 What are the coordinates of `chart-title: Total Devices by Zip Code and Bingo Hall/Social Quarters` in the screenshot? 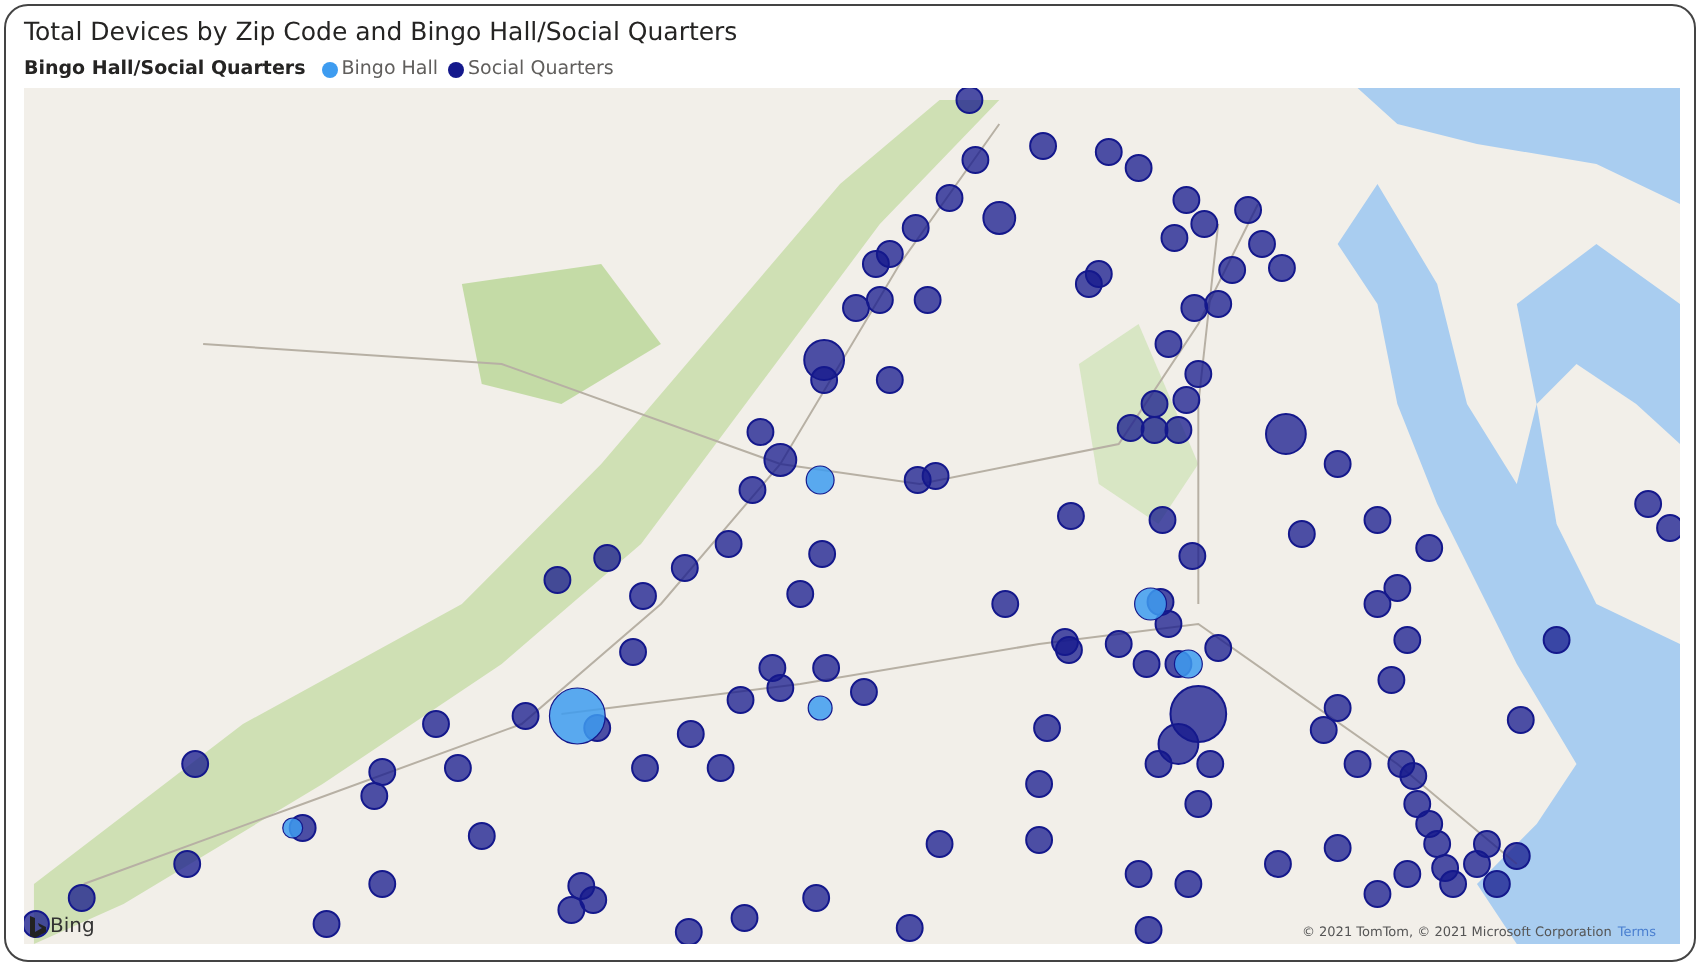 It's located at (382, 31).